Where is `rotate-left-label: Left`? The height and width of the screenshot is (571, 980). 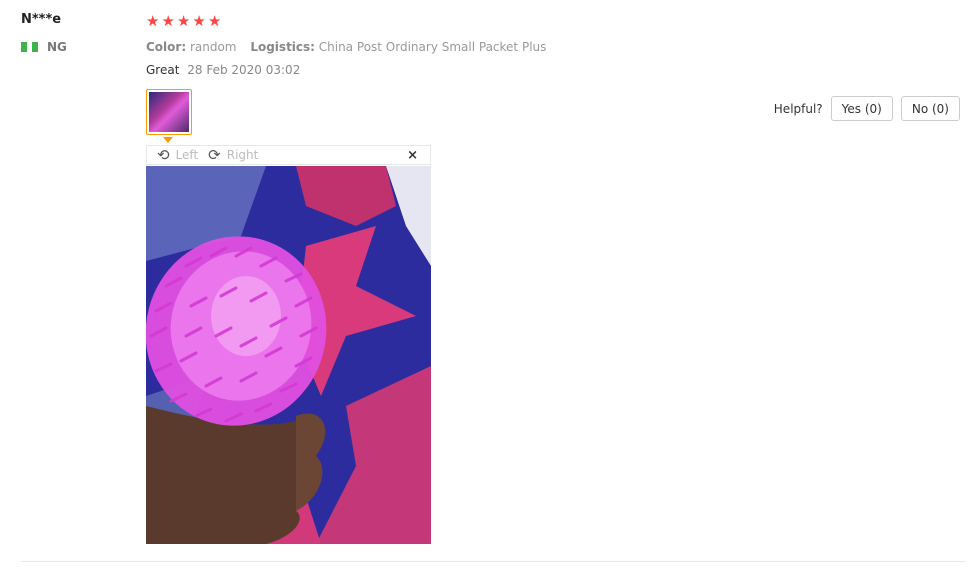 rotate-left-label: Left is located at coordinates (187, 155).